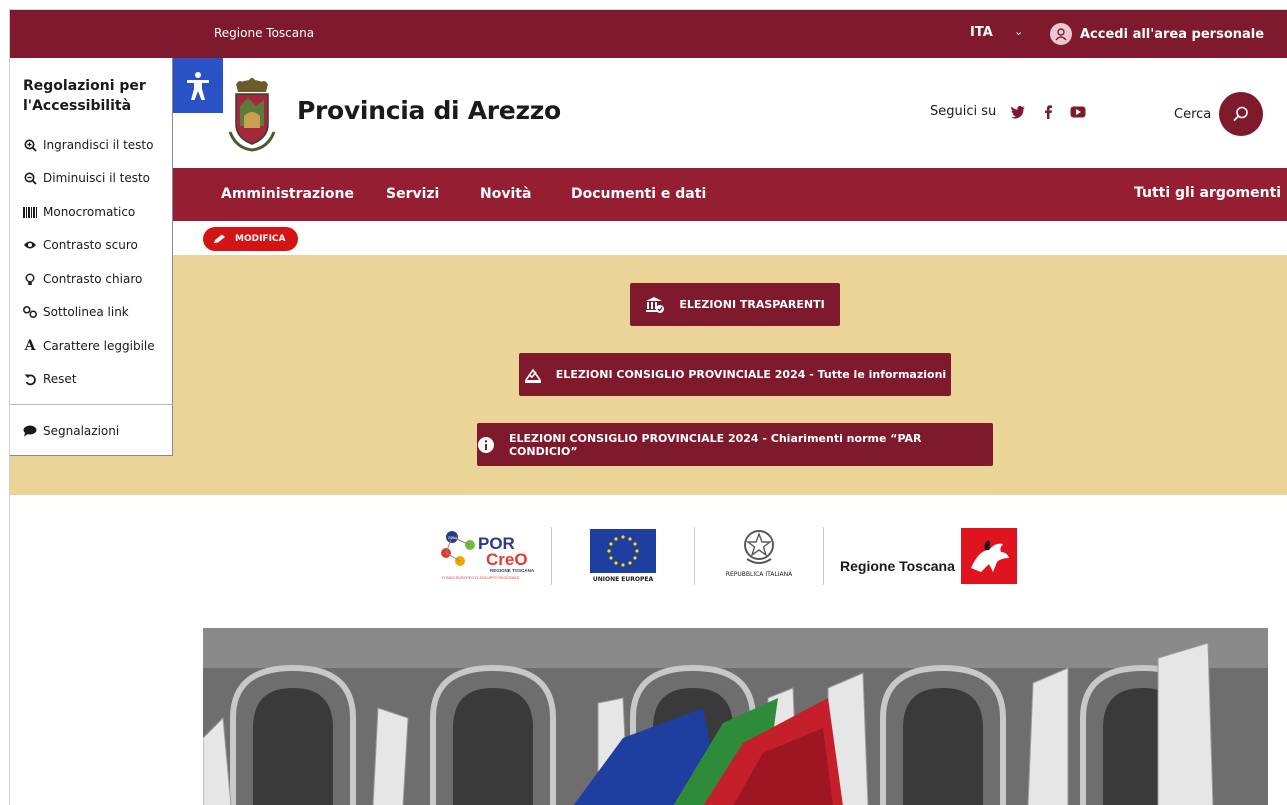 The width and height of the screenshot is (1287, 805). Describe the element at coordinates (30, 245) in the screenshot. I see `eye-icon` at that location.